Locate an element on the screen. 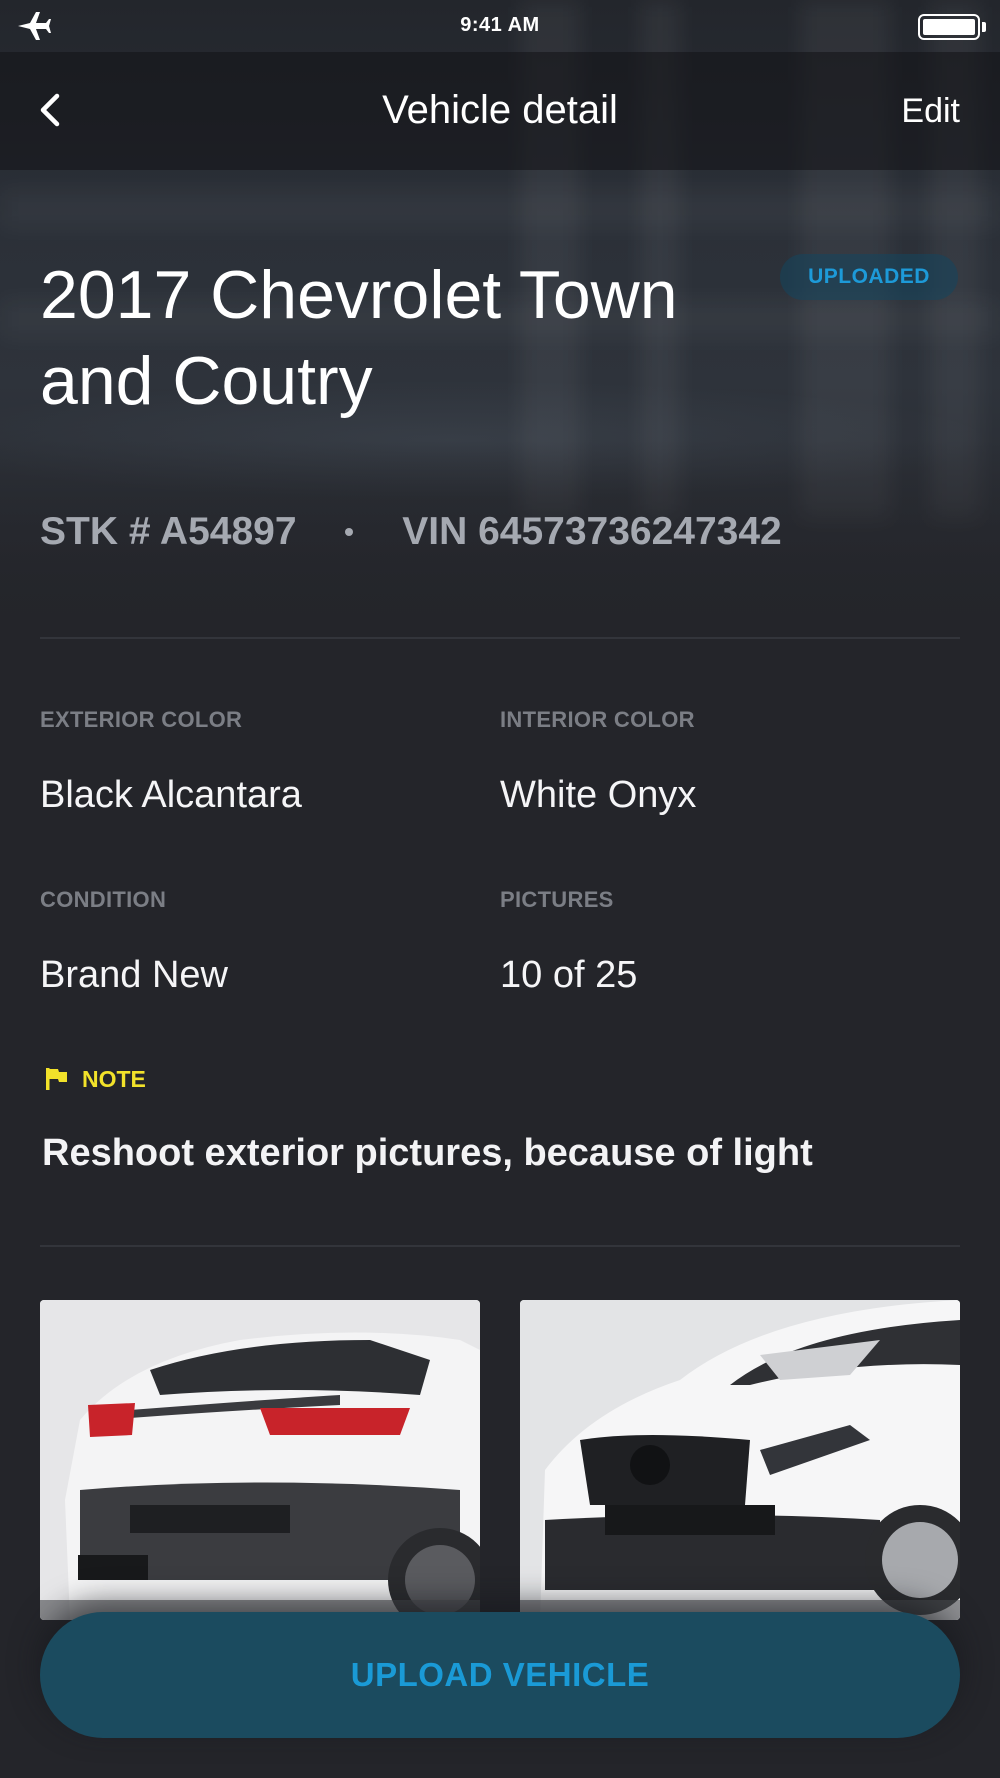 The width and height of the screenshot is (1000, 1778). vehicle-photo-rear is located at coordinates (260, 1460).